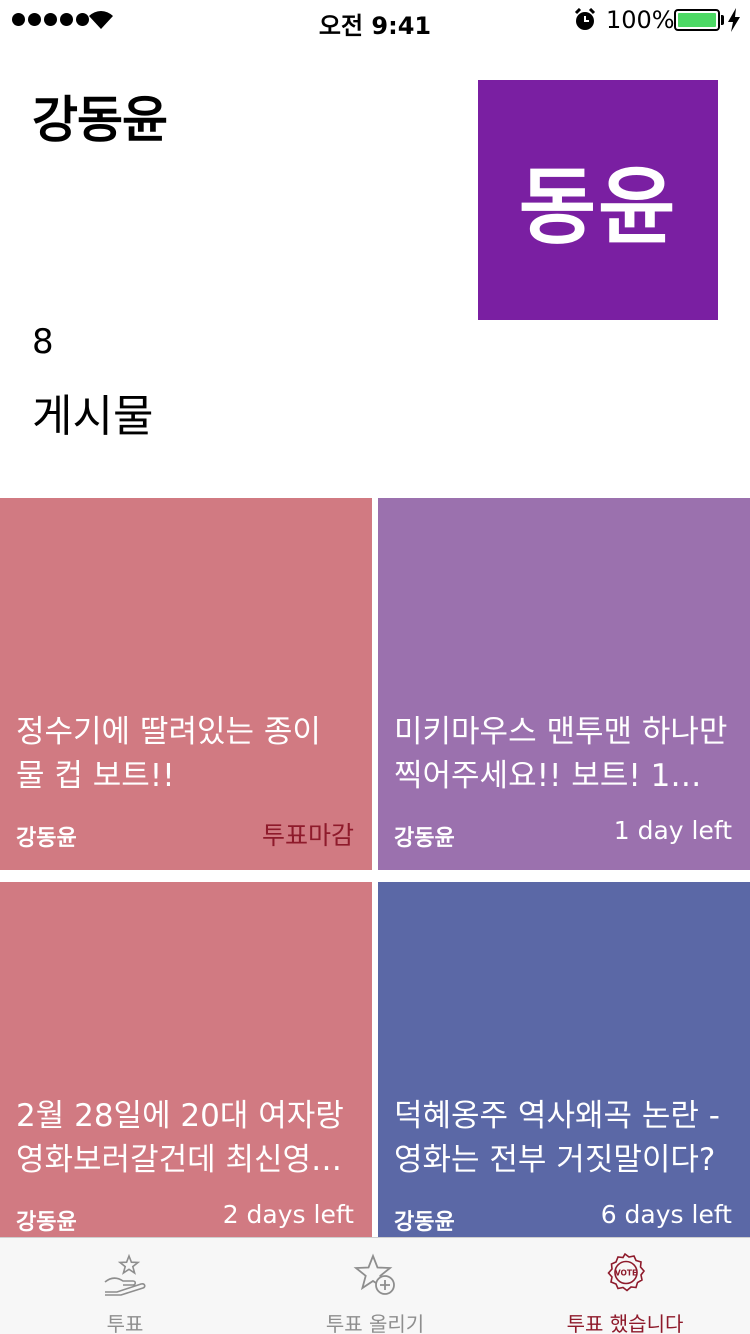  Describe the element at coordinates (186, 684) in the screenshot. I see `post-card: 정수기에 딸려있는 종이 물 컵 보트!! 강동윤 투표마감` at that location.